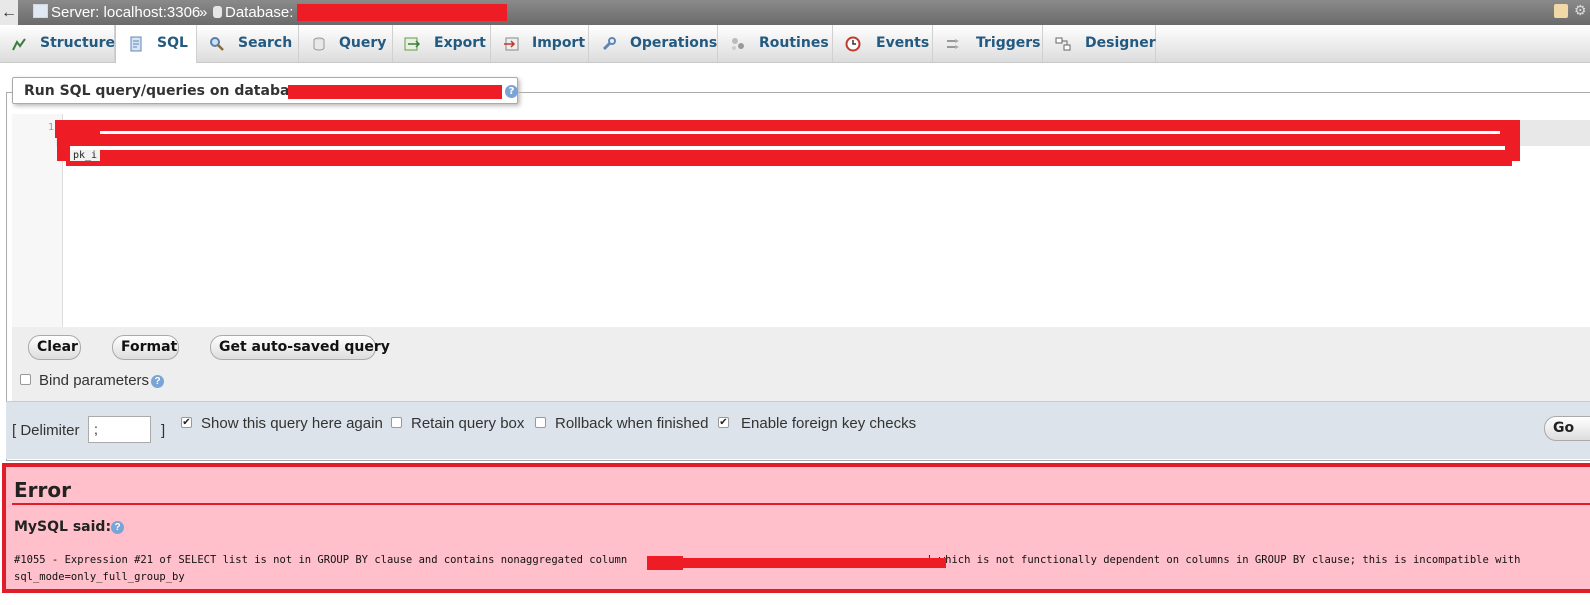  I want to click on tab-routines: Routines, so click(775, 43).